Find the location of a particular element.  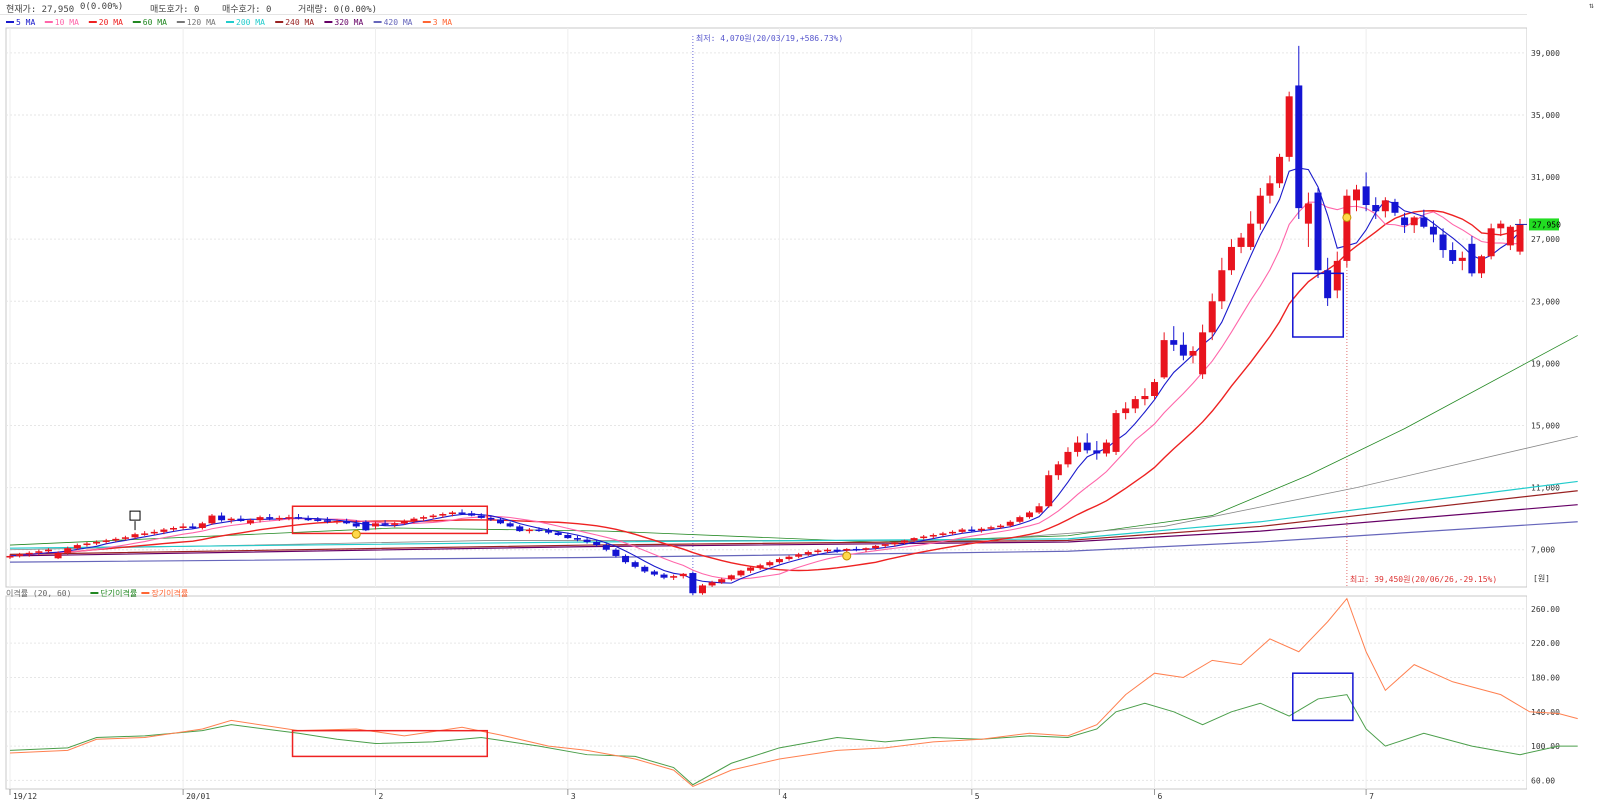

axis-background is located at coordinates (1543, 411).